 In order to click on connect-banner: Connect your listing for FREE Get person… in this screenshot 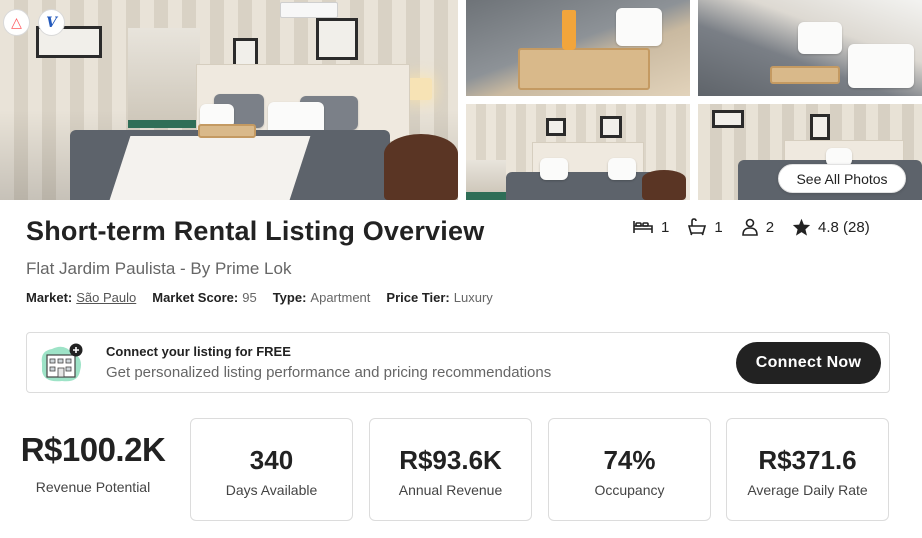, I will do `click(458, 362)`.